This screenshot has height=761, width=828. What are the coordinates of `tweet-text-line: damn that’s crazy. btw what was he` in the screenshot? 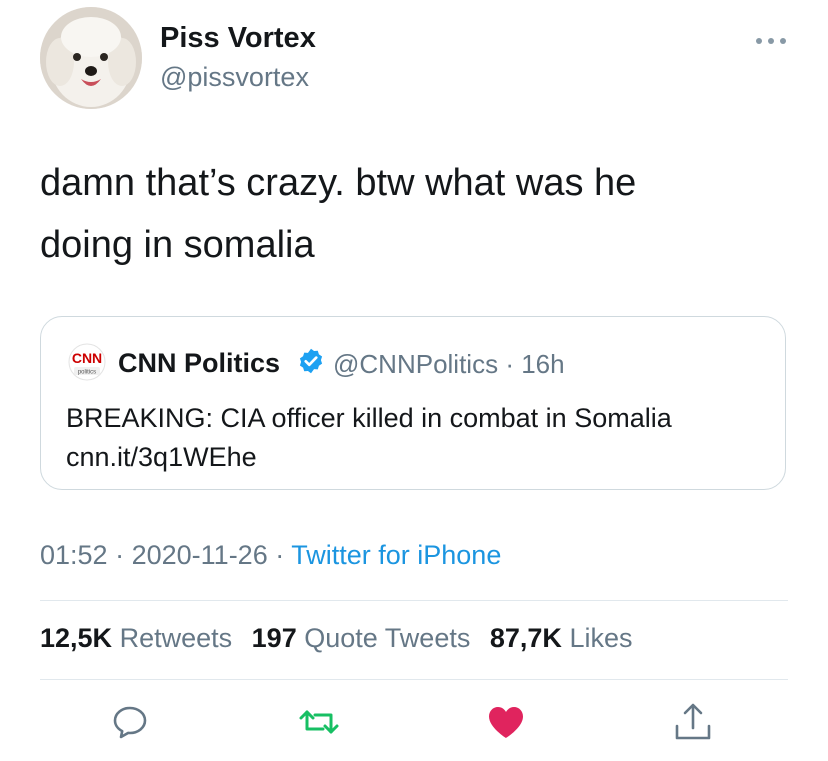 It's located at (338, 183).